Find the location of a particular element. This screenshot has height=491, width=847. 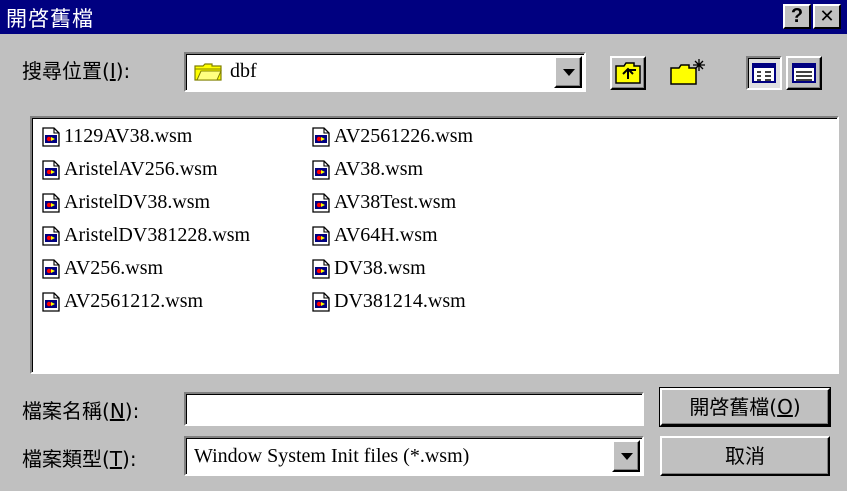

file-type-label: 檔案類型(T): is located at coordinates (79, 459).